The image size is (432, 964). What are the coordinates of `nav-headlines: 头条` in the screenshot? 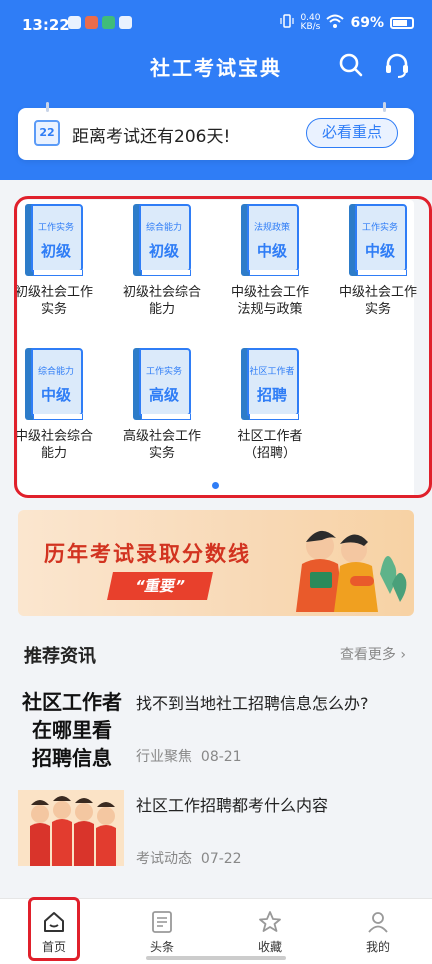 It's located at (162, 932).